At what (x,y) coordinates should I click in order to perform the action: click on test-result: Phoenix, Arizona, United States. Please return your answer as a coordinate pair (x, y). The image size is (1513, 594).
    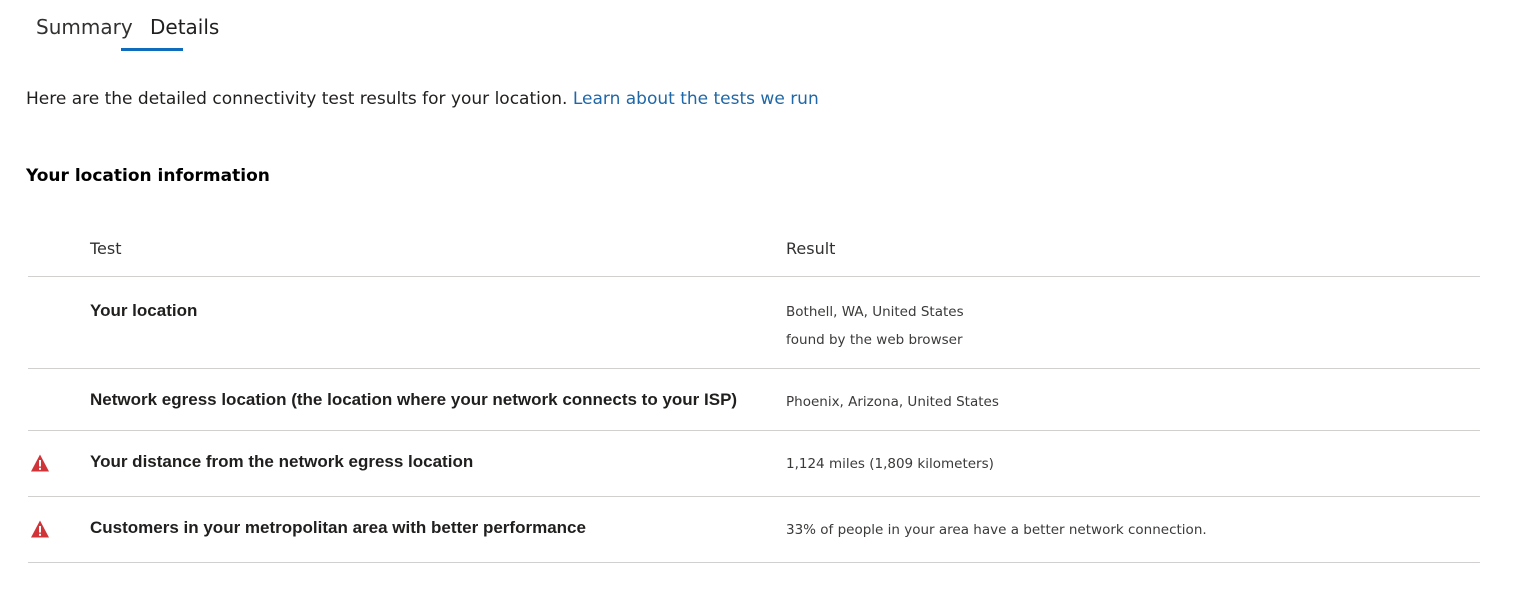
    Looking at the image, I should click on (892, 402).